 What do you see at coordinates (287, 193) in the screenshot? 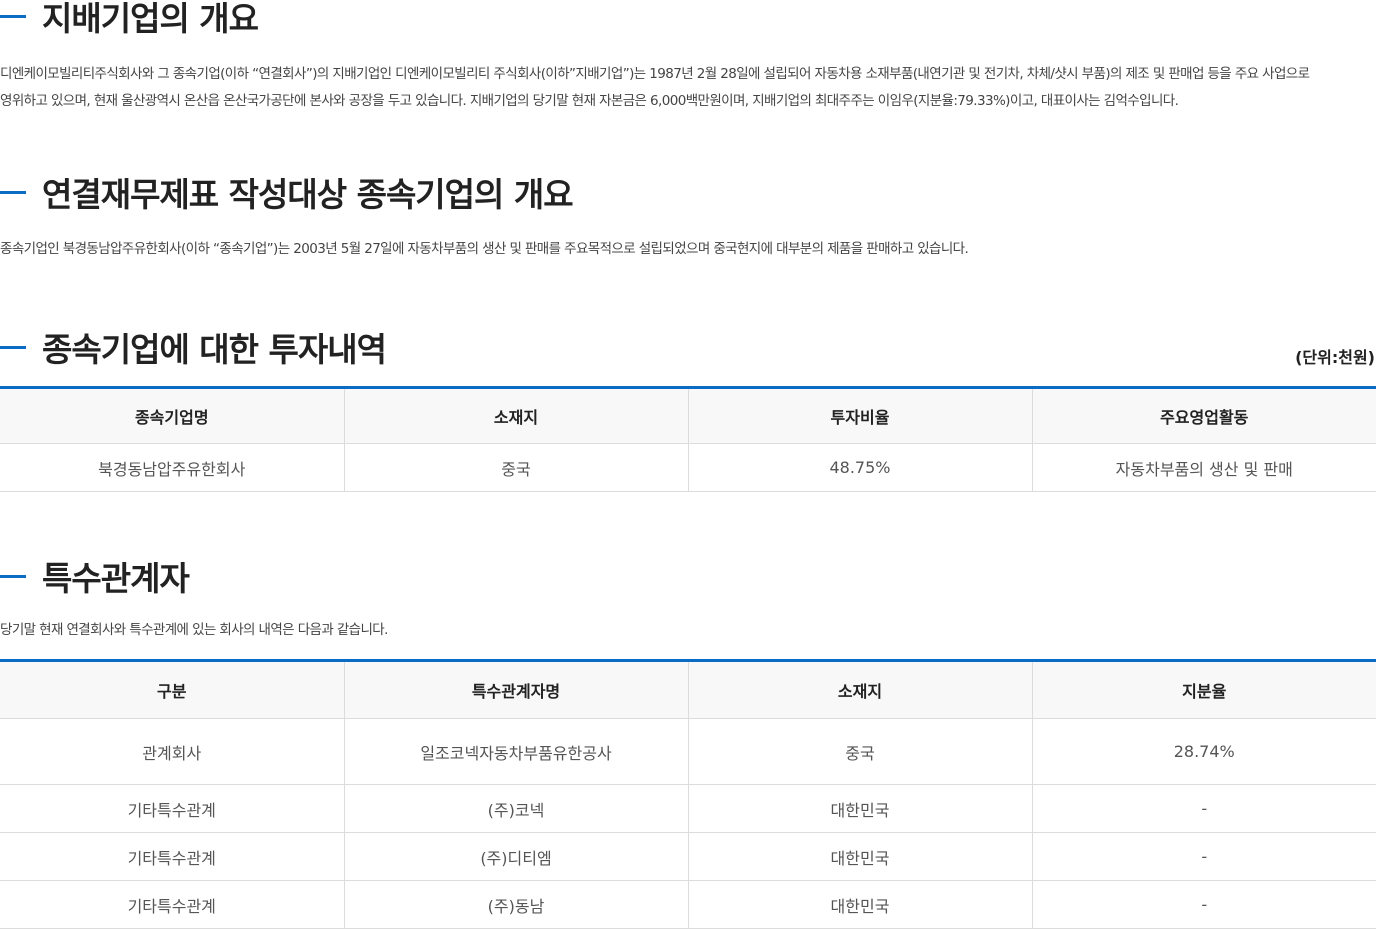
I see `section-title-subsidiary-overview: 연결재무제표 작성대상 종속기업의 개요` at bounding box center [287, 193].